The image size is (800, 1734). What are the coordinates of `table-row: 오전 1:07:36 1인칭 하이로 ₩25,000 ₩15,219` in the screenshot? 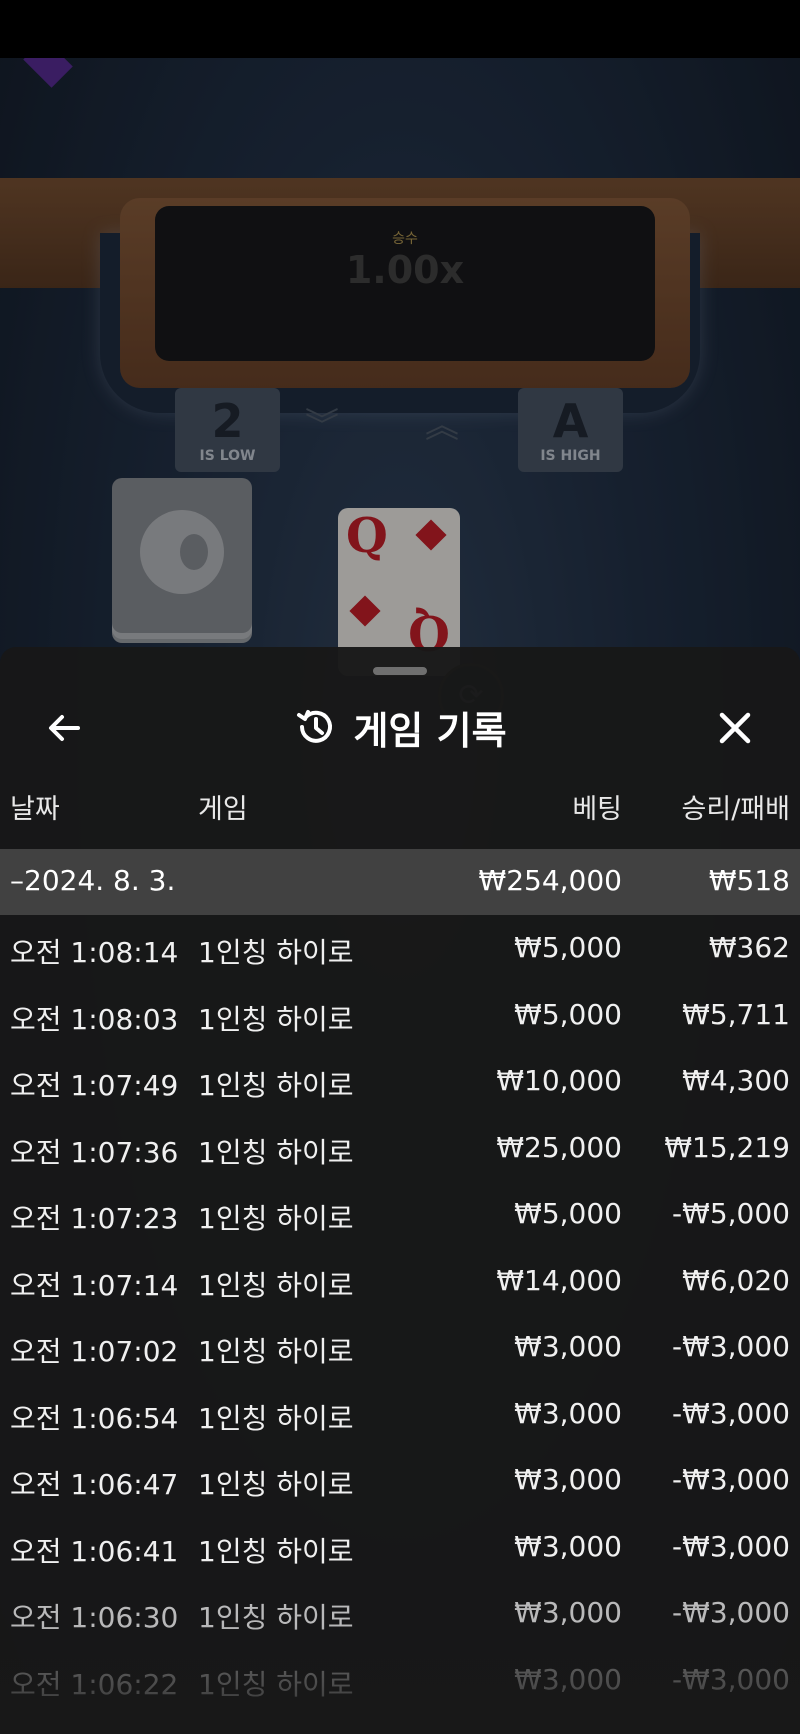 It's located at (400, 1148).